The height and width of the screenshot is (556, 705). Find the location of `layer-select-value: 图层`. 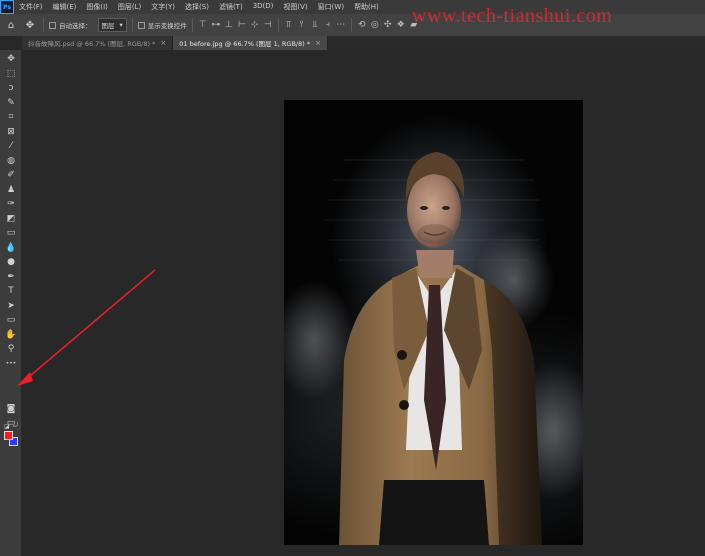

layer-select-value: 图层 is located at coordinates (108, 26).